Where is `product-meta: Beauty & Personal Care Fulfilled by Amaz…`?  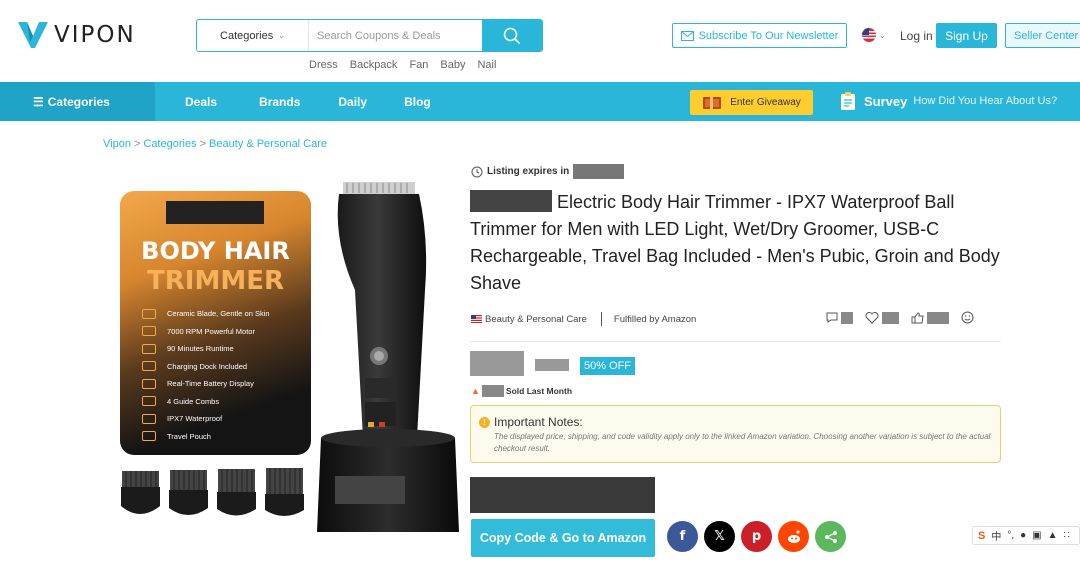 product-meta: Beauty & Personal Care Fulfilled by Amaz… is located at coordinates (583, 319).